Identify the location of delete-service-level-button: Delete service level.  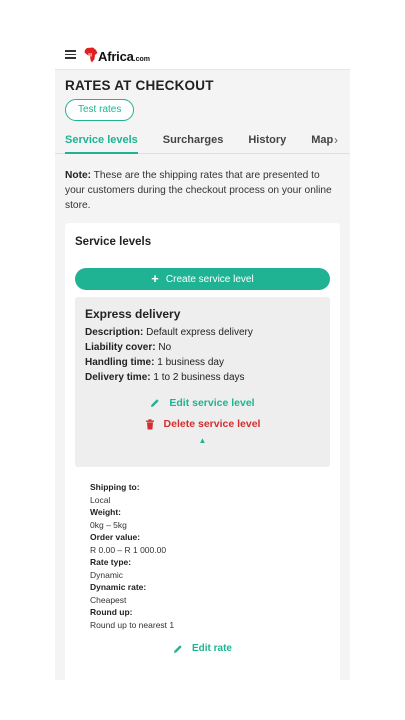
(202, 424).